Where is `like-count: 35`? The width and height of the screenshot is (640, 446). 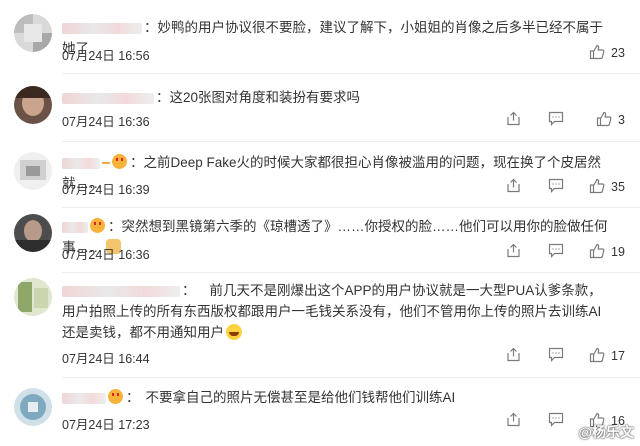 like-count: 35 is located at coordinates (618, 187).